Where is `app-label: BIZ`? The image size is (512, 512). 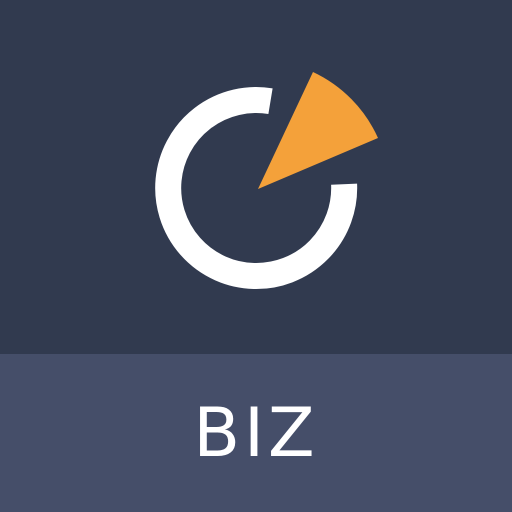 app-label: BIZ is located at coordinates (256, 433).